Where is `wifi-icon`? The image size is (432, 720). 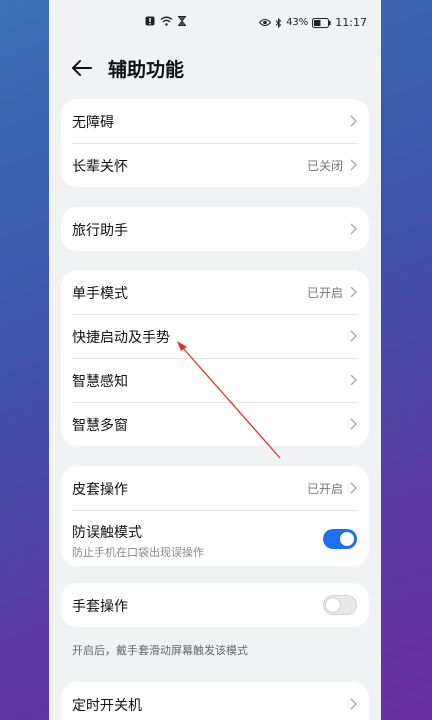
wifi-icon is located at coordinates (166, 21).